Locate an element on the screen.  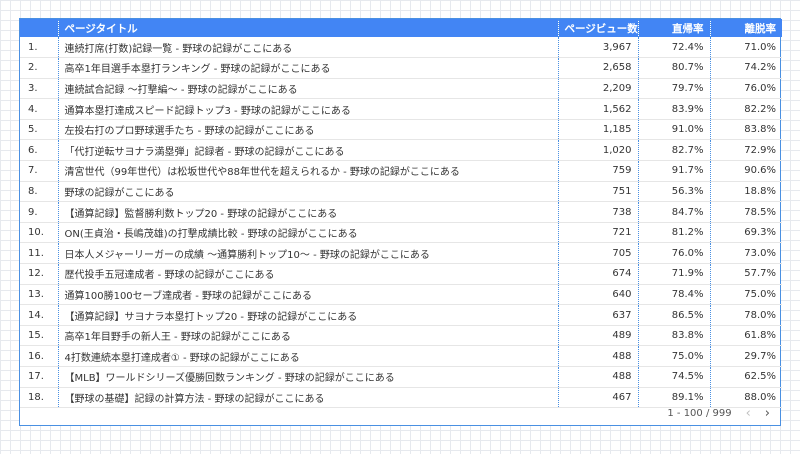
header-exit-rate: 離脱率 is located at coordinates (746, 28).